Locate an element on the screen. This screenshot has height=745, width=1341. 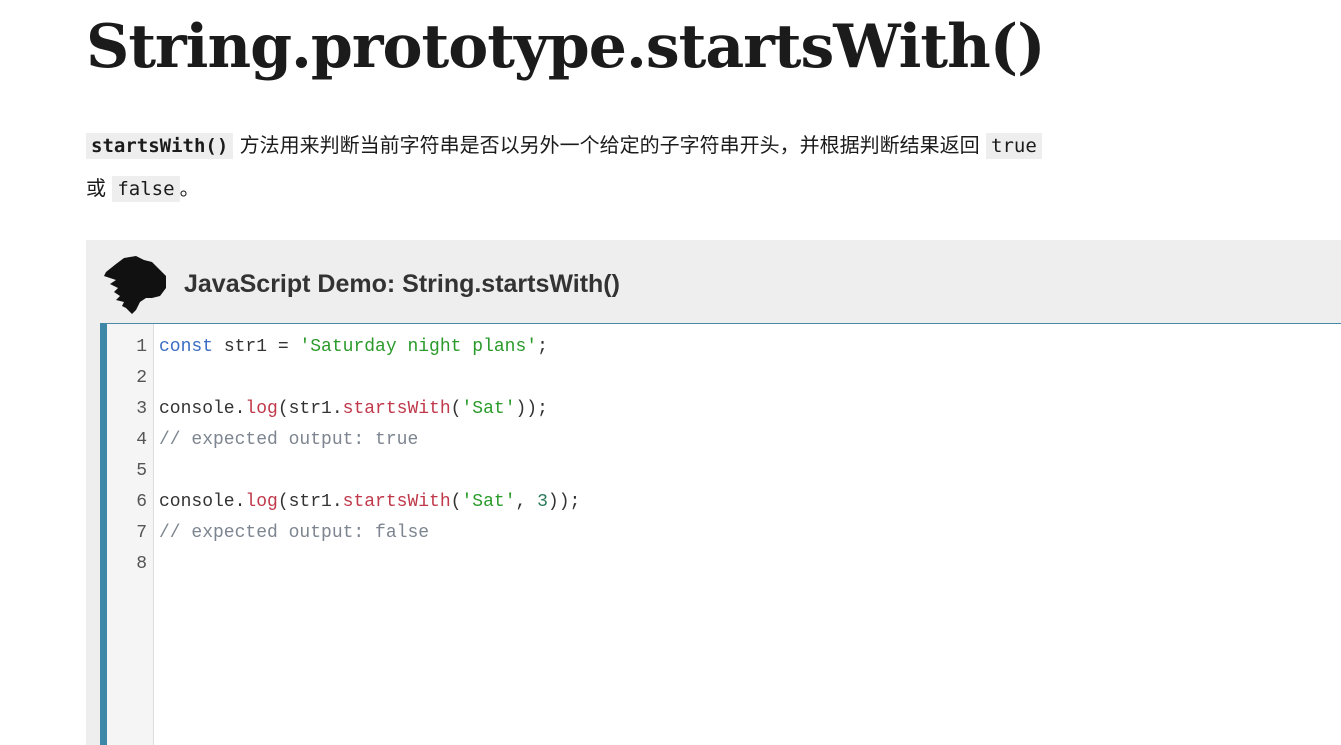
demo-header: JavaScript Demo: String.startsWith() is located at coordinates (361, 284).